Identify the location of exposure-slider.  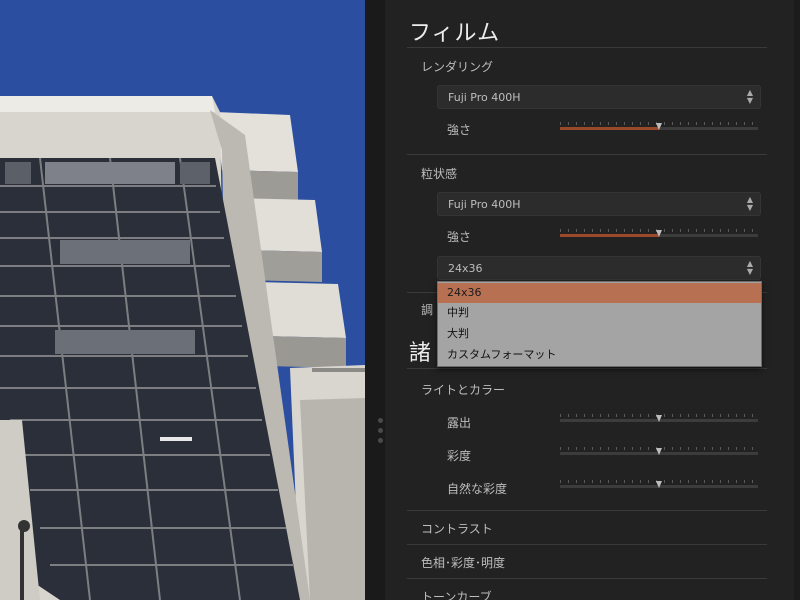
(659, 421).